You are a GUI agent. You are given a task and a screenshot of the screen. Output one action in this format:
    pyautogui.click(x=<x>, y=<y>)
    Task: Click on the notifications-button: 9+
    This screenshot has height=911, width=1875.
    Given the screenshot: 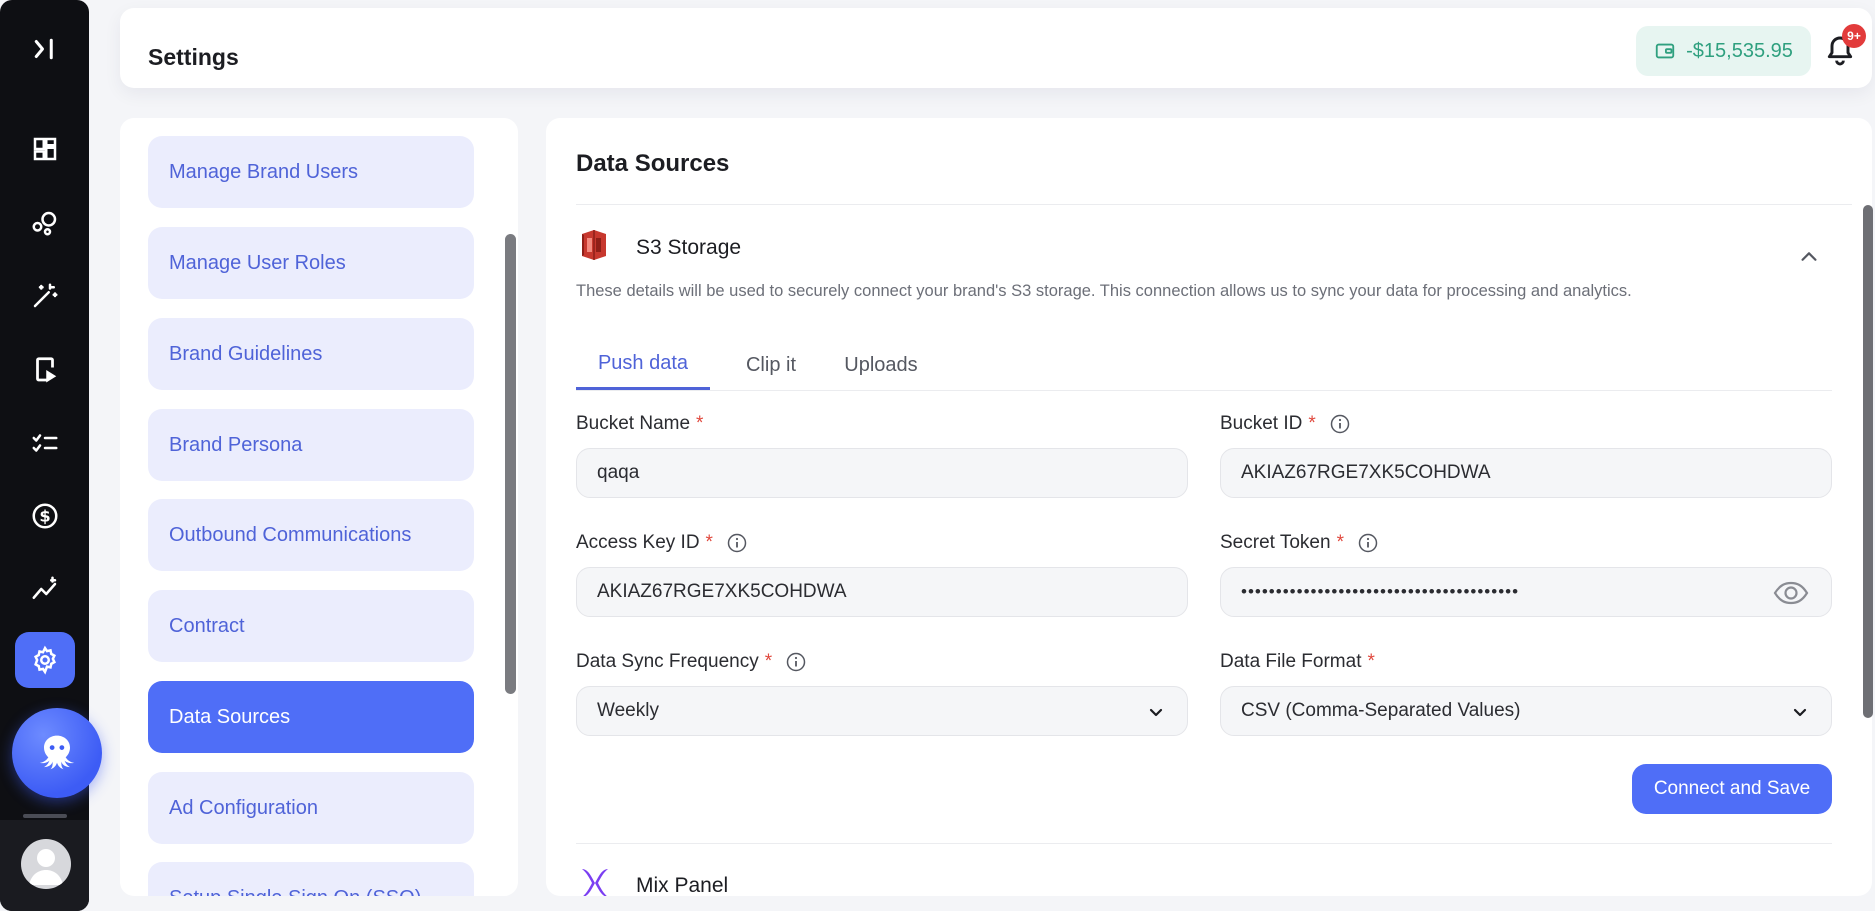 What is the action you would take?
    pyautogui.click(x=1843, y=47)
    